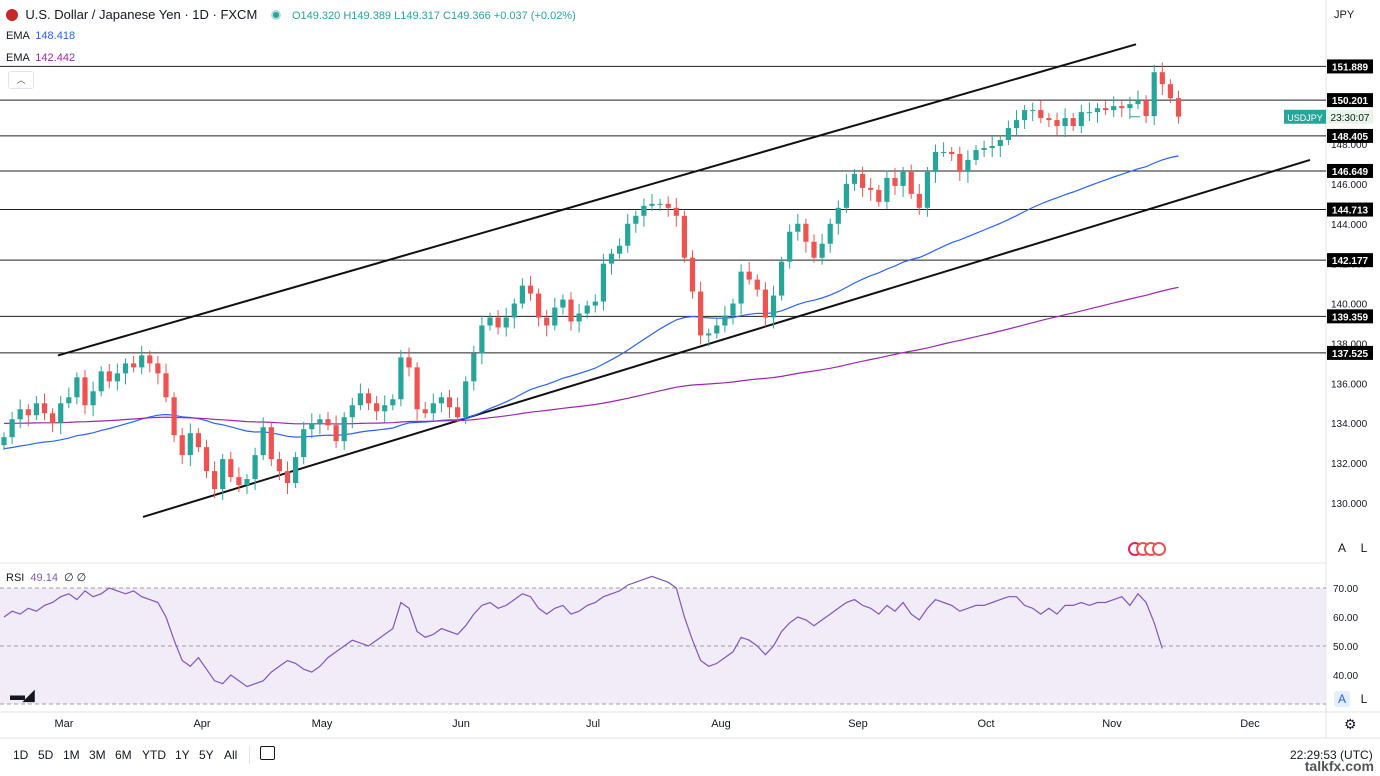 The height and width of the screenshot is (776, 1380). Describe the element at coordinates (1344, 15) in the screenshot. I see `currency-label: JPY` at that location.